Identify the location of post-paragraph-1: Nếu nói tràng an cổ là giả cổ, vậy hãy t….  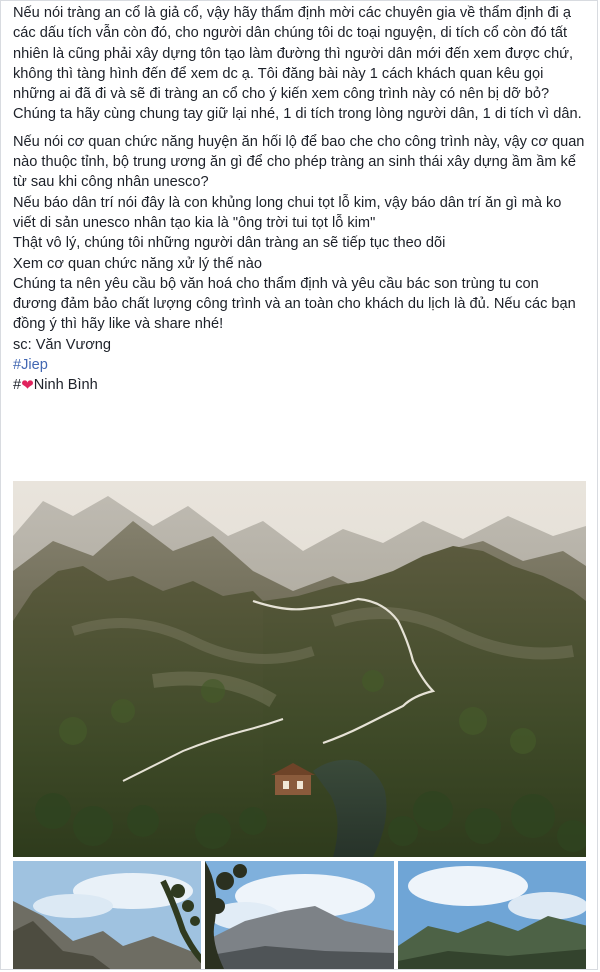
(297, 64).